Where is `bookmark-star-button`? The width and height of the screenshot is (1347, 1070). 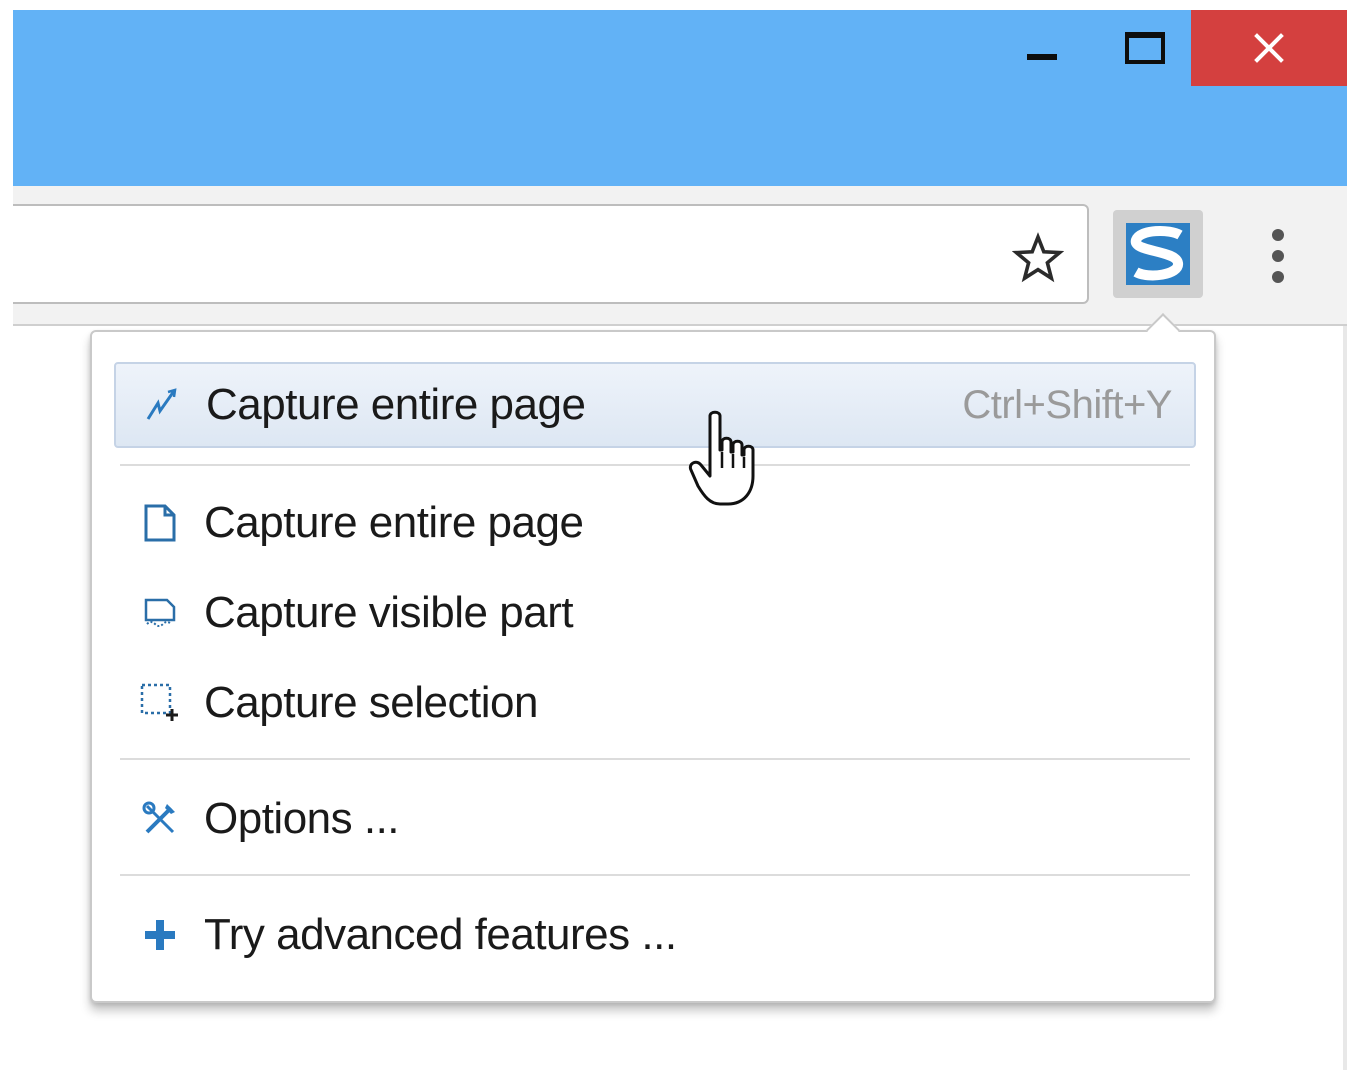 bookmark-star-button is located at coordinates (1038, 258).